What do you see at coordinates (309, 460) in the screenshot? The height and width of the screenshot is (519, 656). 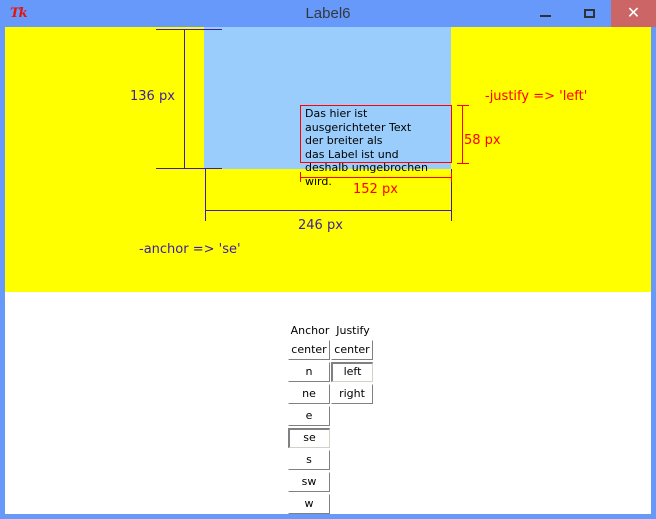 I see `anchor-button-s: s` at bounding box center [309, 460].